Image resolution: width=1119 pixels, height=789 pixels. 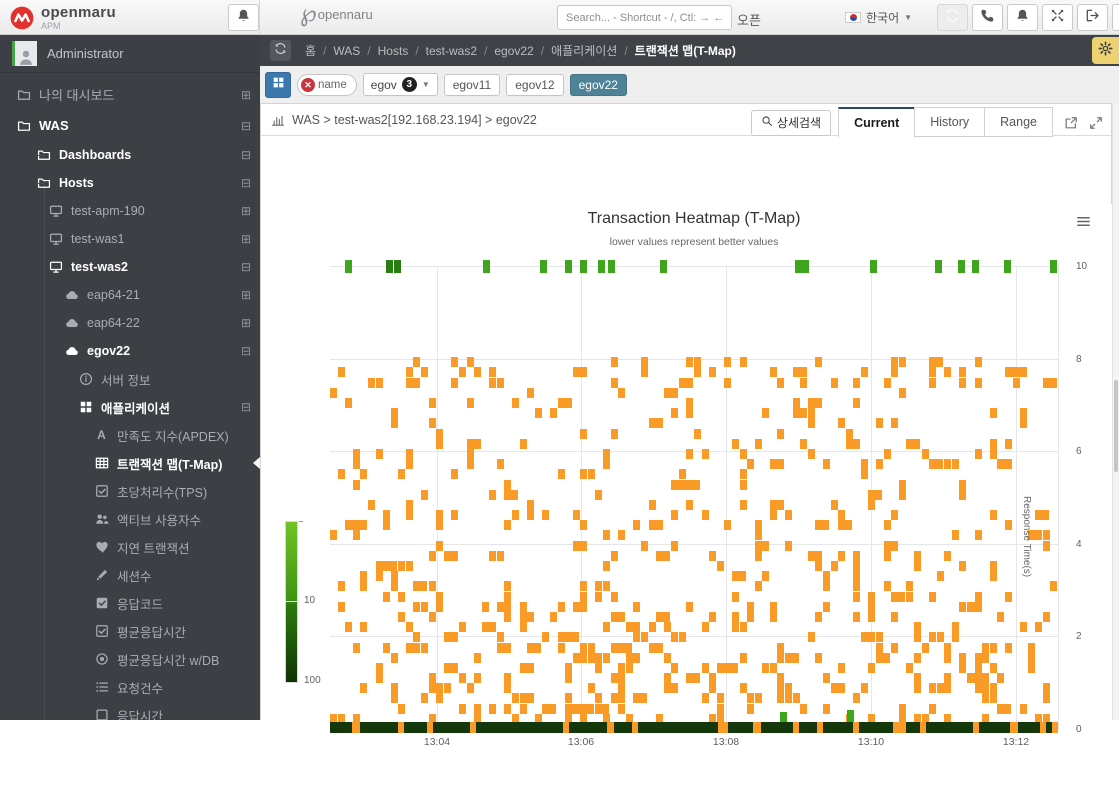 I want to click on sidebar-item-label: 트랜잭션 맵(T-Map), so click(x=170, y=464).